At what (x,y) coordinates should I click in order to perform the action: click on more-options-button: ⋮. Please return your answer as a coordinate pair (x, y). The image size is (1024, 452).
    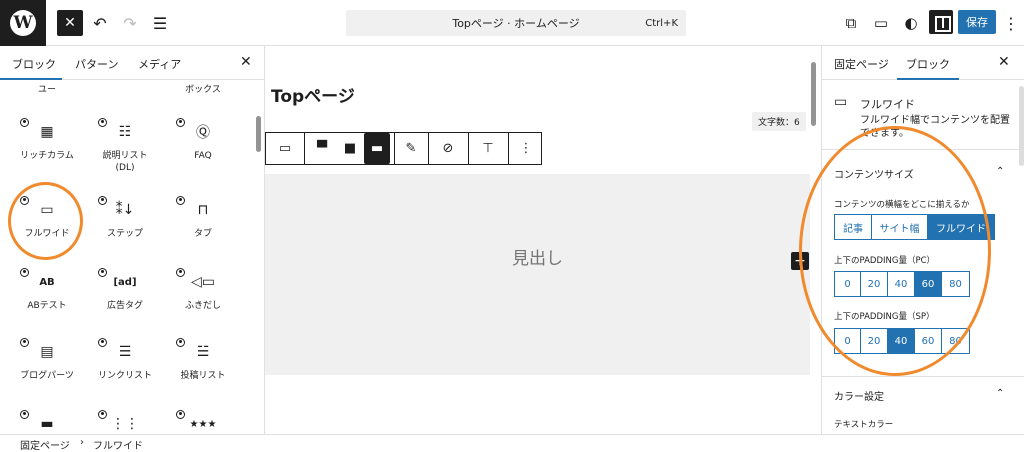
    Looking at the image, I should click on (1011, 23).